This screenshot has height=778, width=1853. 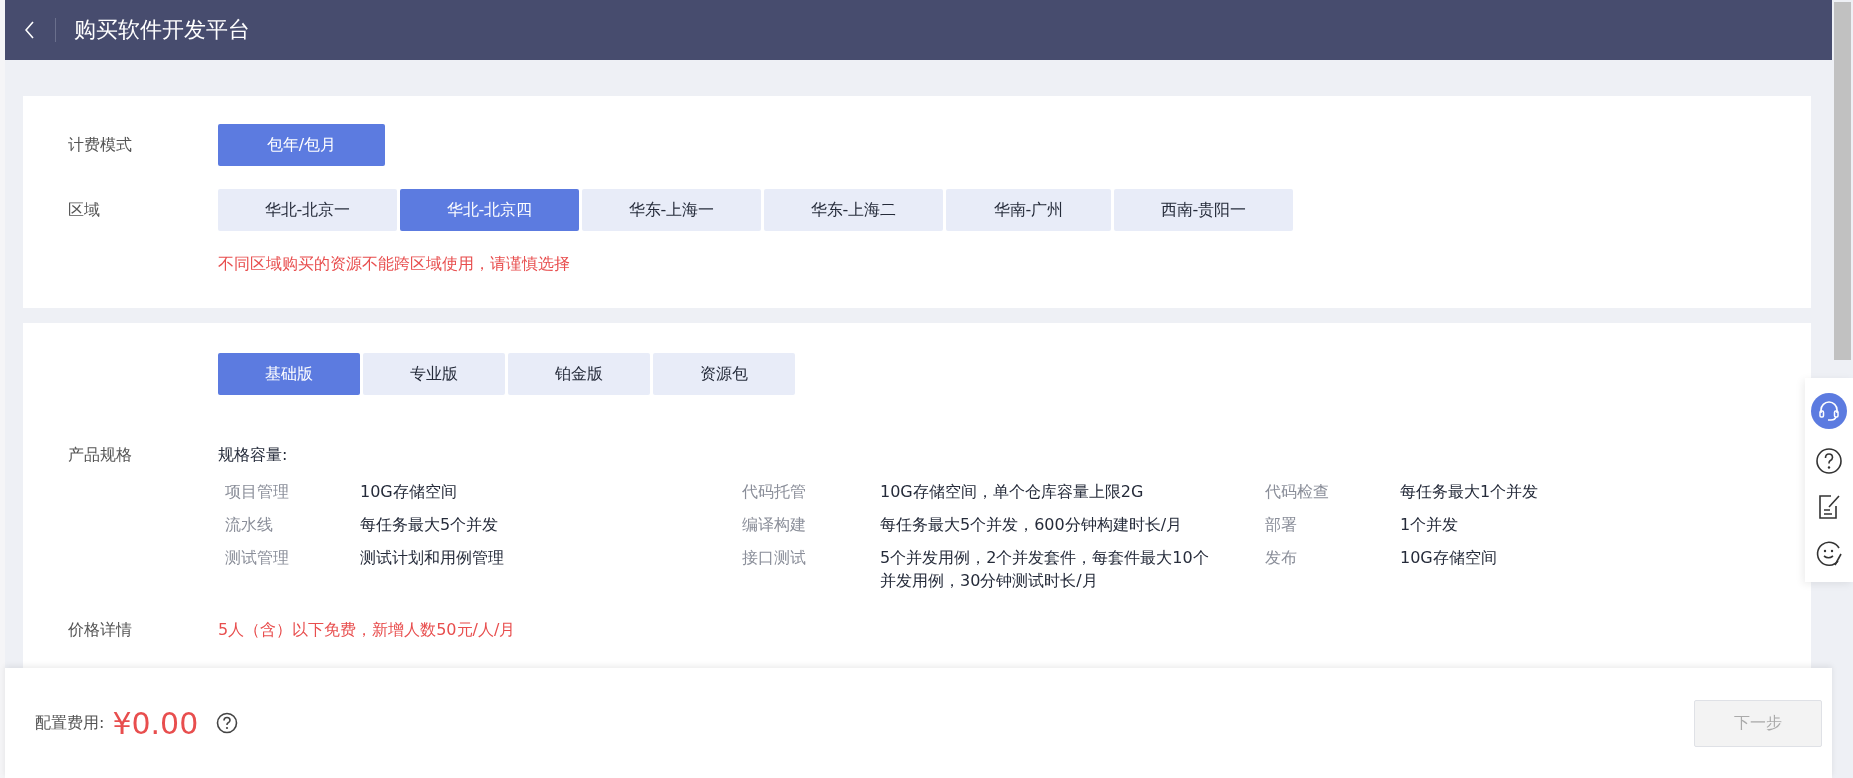 What do you see at coordinates (1012, 491) in the screenshot?
I see `spec-value: 10G存储空间，单个仓库容量上限2G` at bounding box center [1012, 491].